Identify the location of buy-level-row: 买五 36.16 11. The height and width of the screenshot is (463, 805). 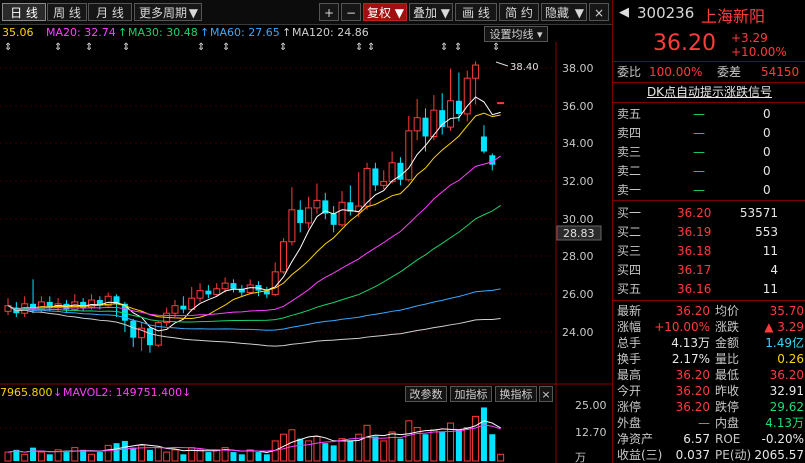
(709, 289).